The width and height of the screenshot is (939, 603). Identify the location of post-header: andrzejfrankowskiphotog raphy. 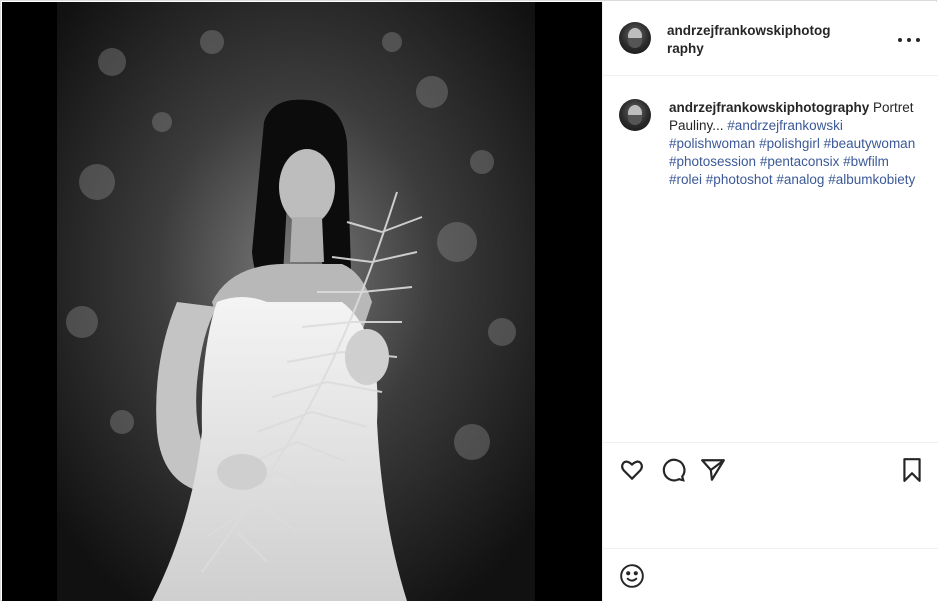
(770, 39).